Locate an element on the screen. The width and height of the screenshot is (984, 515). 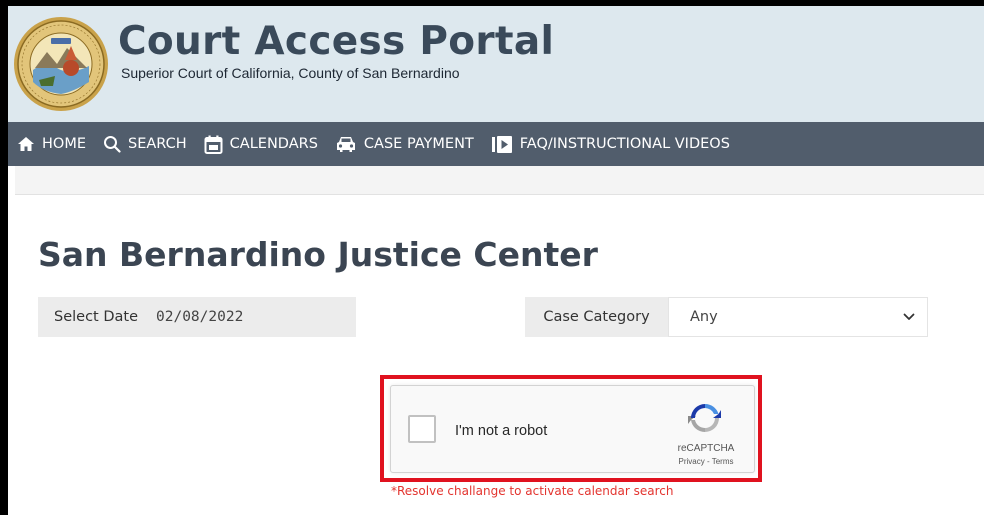
nav-item-calendars: CALENDARS is located at coordinates (260, 144).